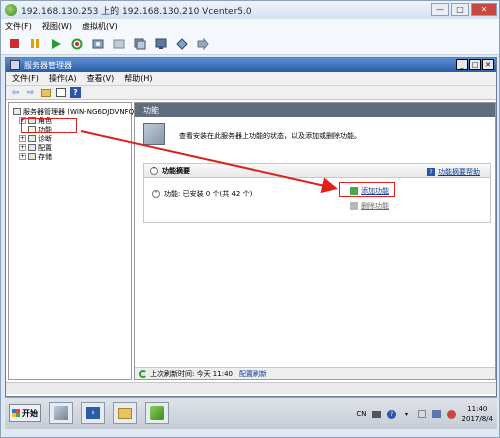 The height and width of the screenshot is (438, 500). What do you see at coordinates (63, 78) in the screenshot?
I see `guest-menu-action: 操作(A)` at bounding box center [63, 78].